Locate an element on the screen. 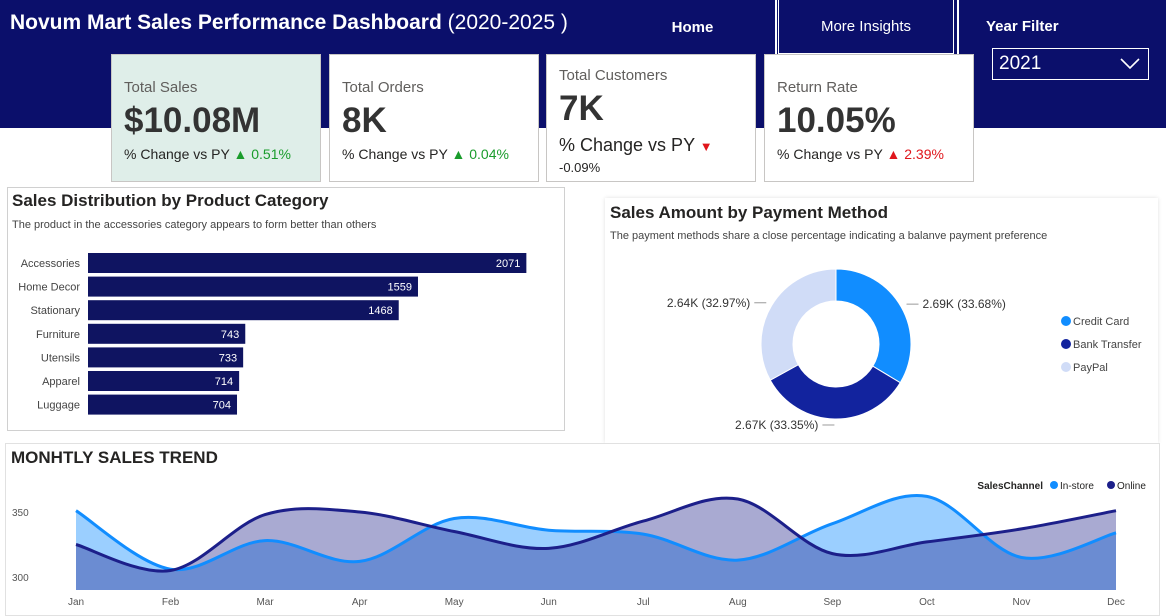 This screenshot has width=1166, height=616. area-fill is located at coordinates (596, 544).